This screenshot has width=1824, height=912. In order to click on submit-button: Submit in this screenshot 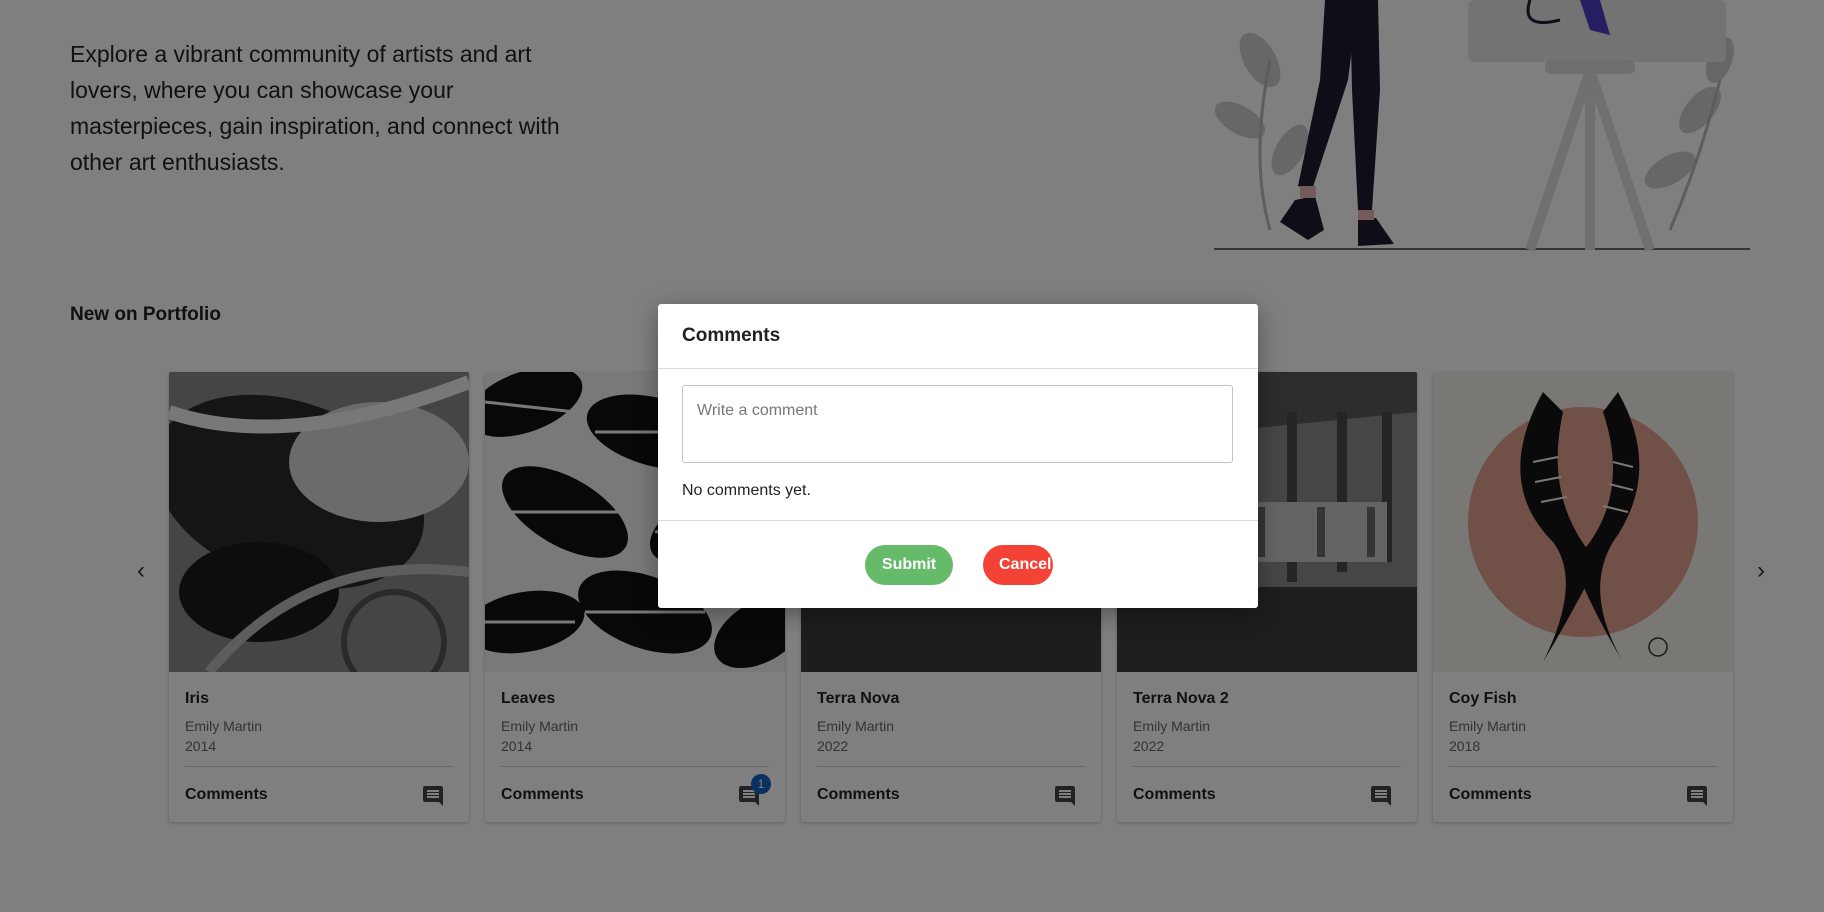, I will do `click(909, 565)`.